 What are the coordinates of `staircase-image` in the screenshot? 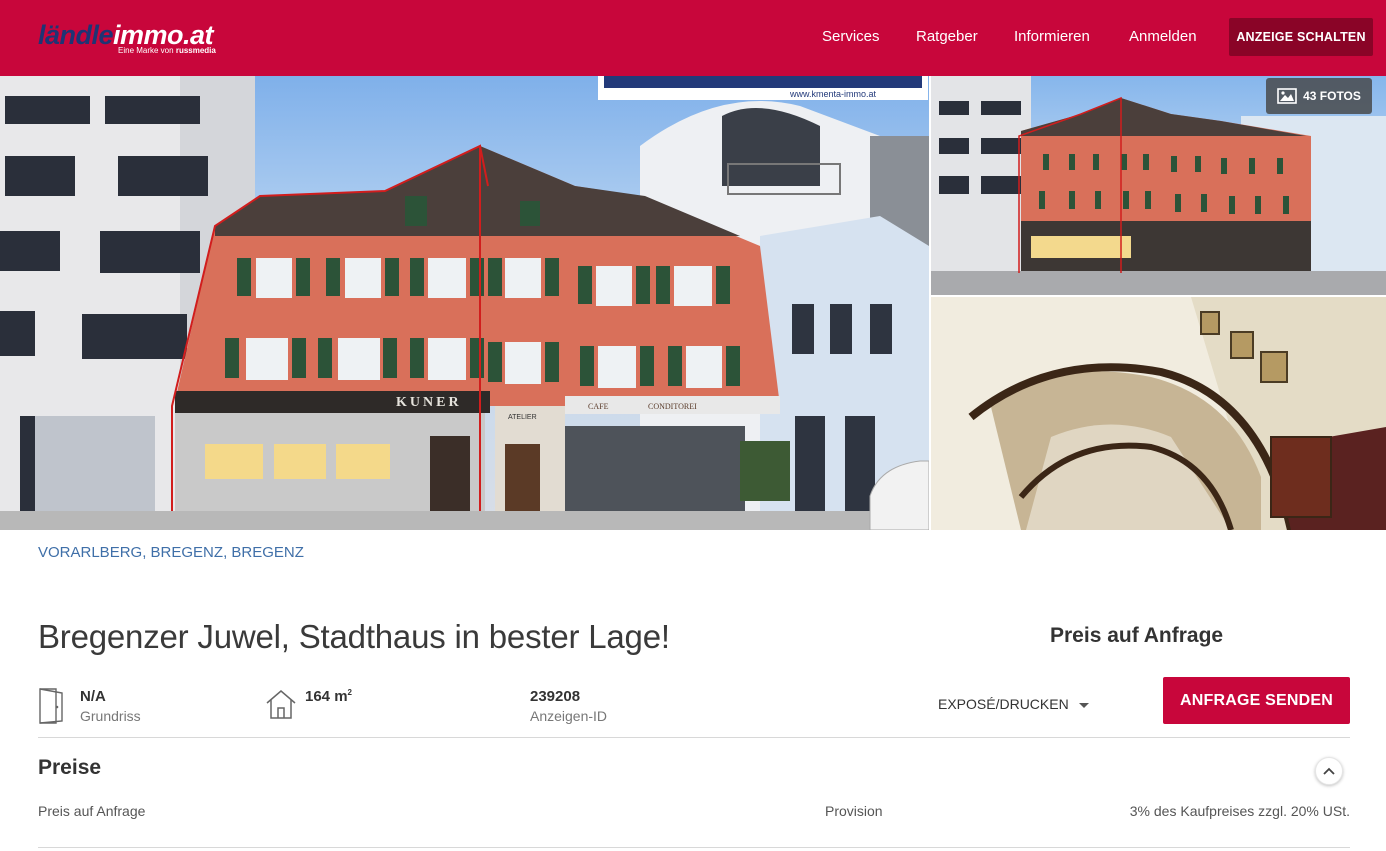 It's located at (1158, 413).